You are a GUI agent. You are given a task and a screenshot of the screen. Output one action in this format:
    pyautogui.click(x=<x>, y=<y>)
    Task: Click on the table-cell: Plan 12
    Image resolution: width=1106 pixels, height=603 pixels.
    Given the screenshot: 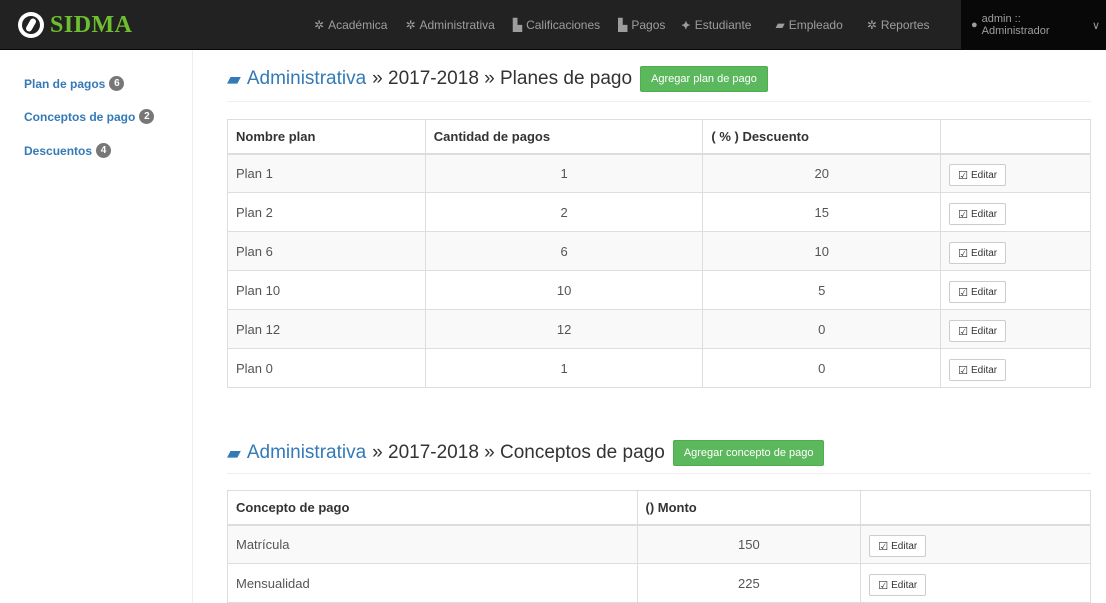 What is the action you would take?
    pyautogui.click(x=326, y=329)
    